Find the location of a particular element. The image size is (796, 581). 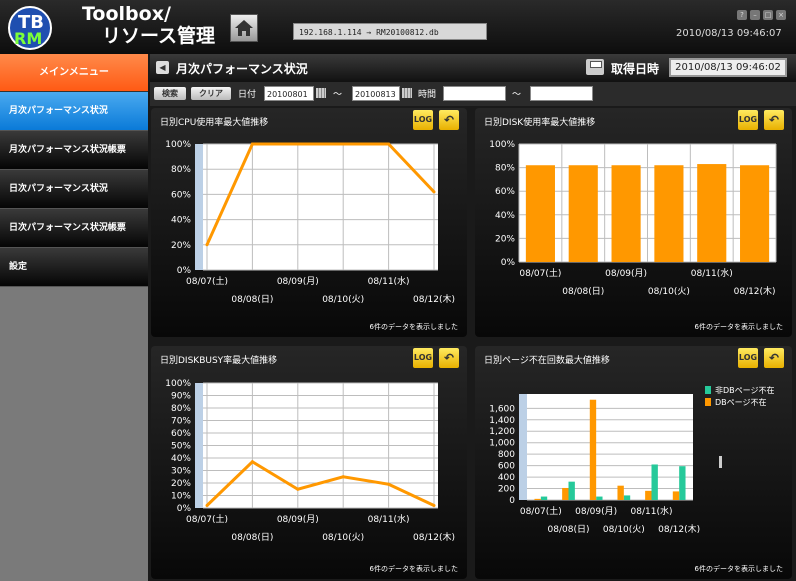

header-clock: 2010/08/13 09:46:07 is located at coordinates (729, 33).